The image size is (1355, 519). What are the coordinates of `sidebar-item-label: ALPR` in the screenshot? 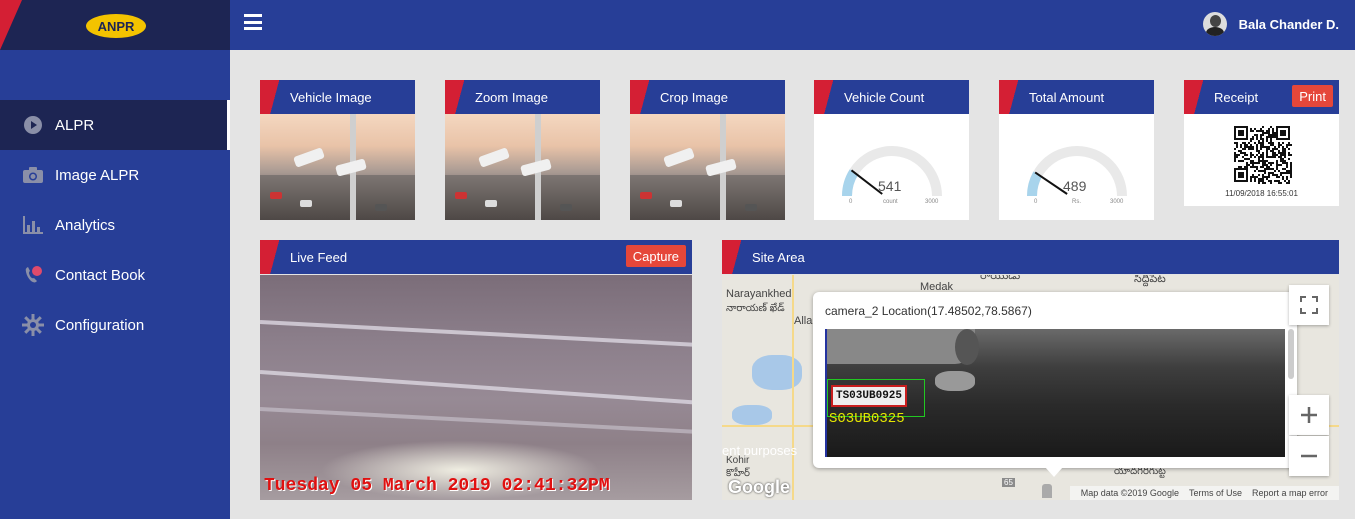 It's located at (75, 125).